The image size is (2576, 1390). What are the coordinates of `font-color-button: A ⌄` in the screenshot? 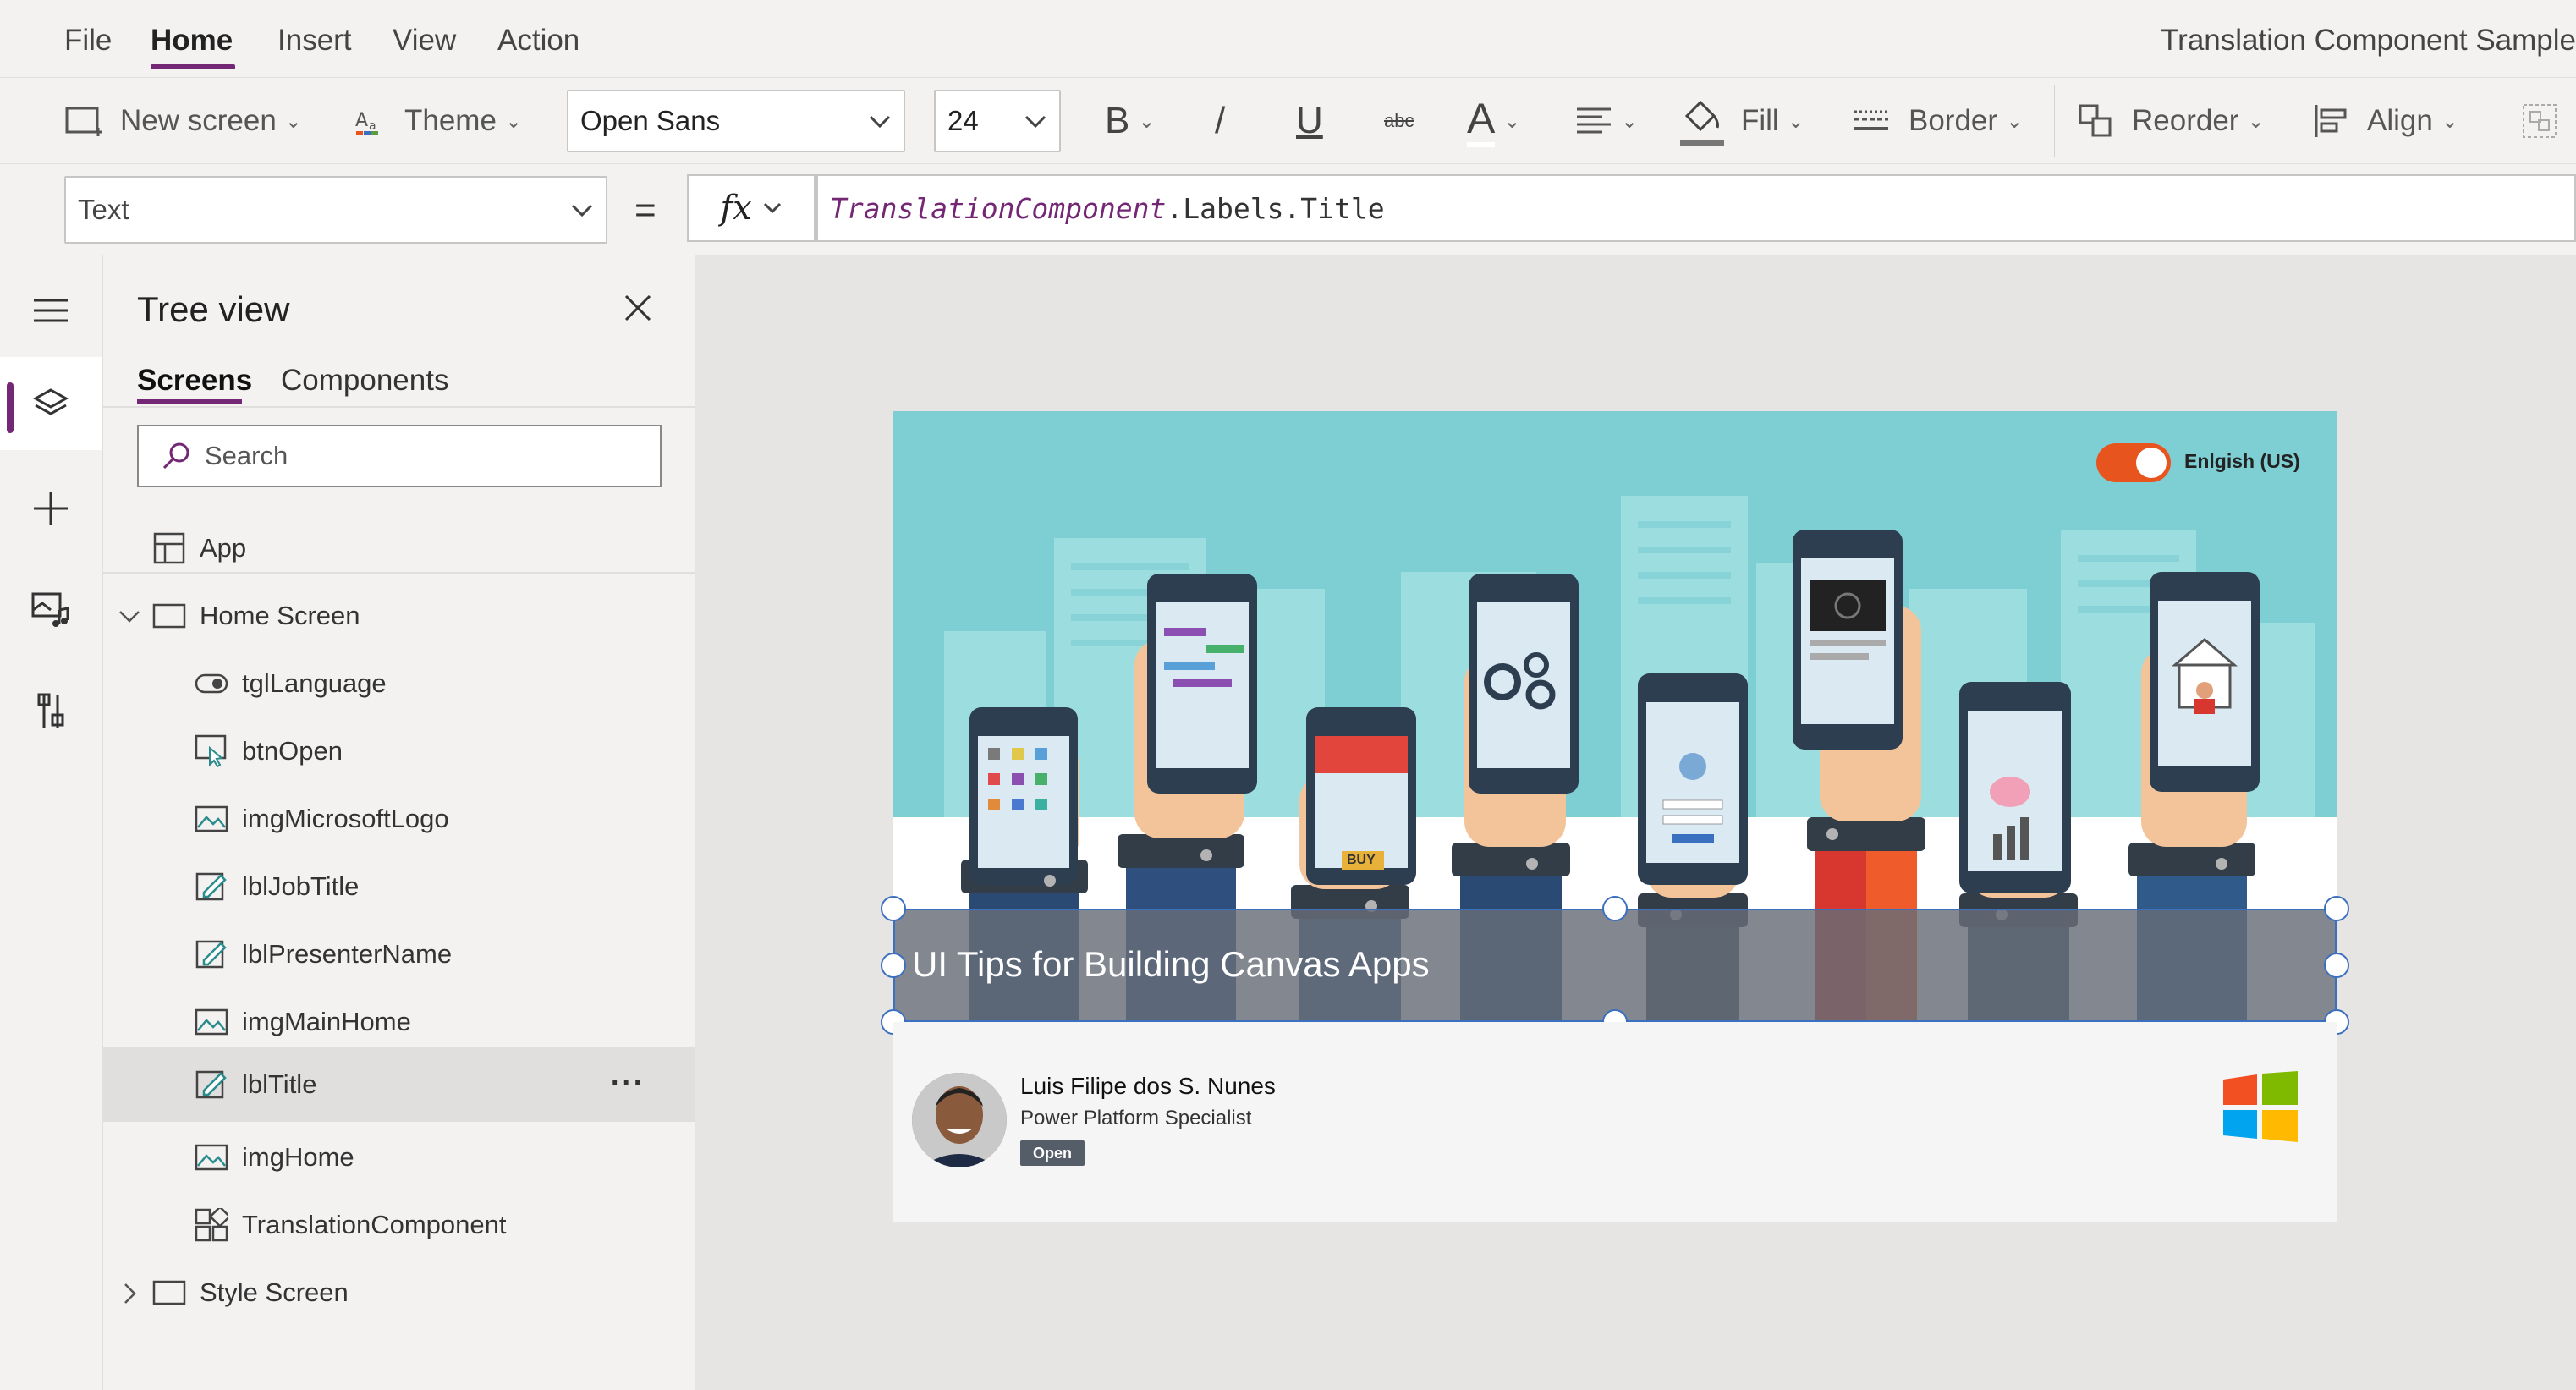 It's located at (1494, 121).